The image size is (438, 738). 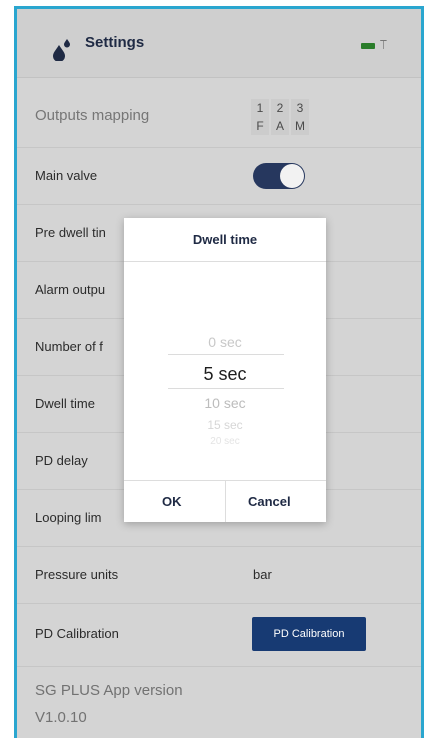 What do you see at coordinates (61, 50) in the screenshot?
I see `water-drops-icon` at bounding box center [61, 50].